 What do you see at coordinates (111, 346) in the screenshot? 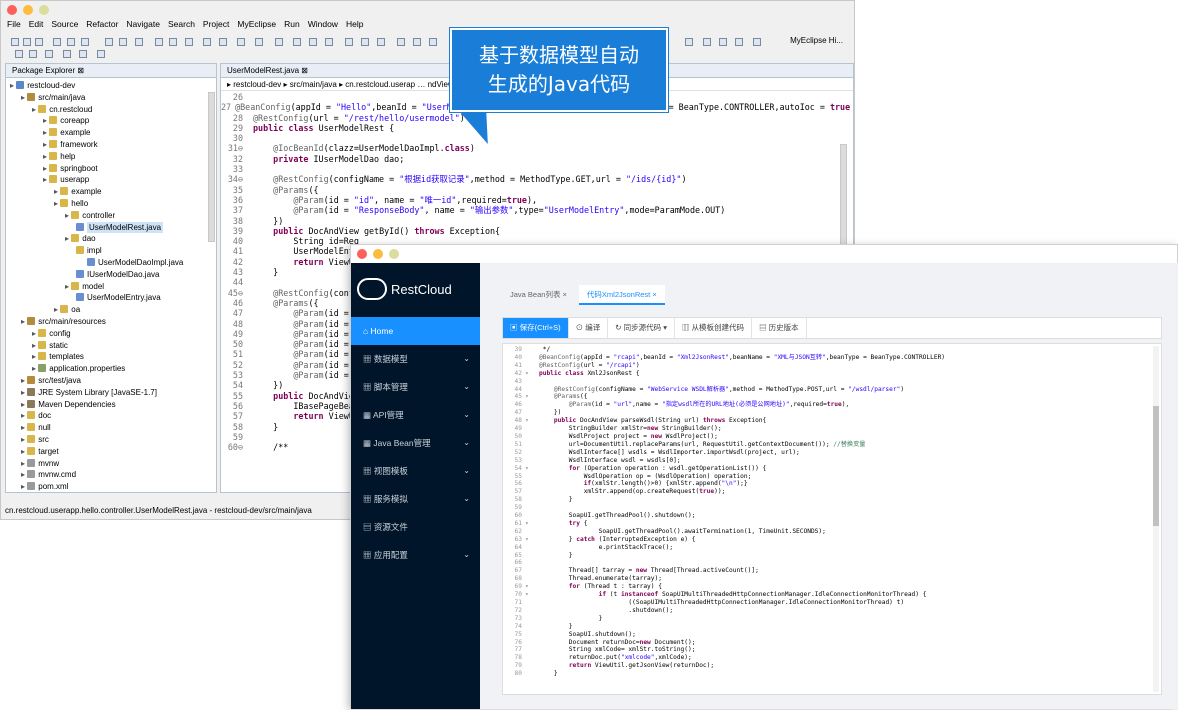
I see `tree-item: ▸ static` at bounding box center [111, 346].